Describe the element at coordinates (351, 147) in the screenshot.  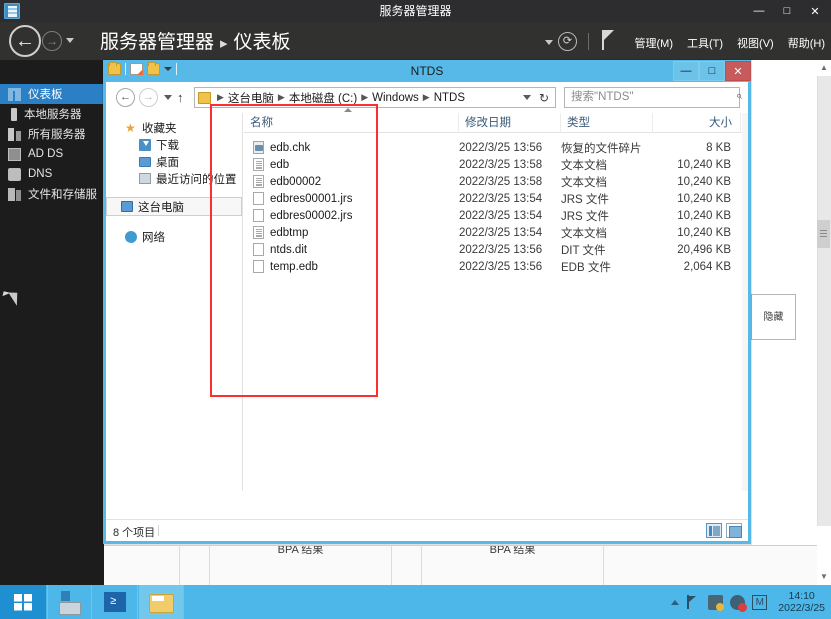
I see `file-name-cell: edb.chk` at that location.